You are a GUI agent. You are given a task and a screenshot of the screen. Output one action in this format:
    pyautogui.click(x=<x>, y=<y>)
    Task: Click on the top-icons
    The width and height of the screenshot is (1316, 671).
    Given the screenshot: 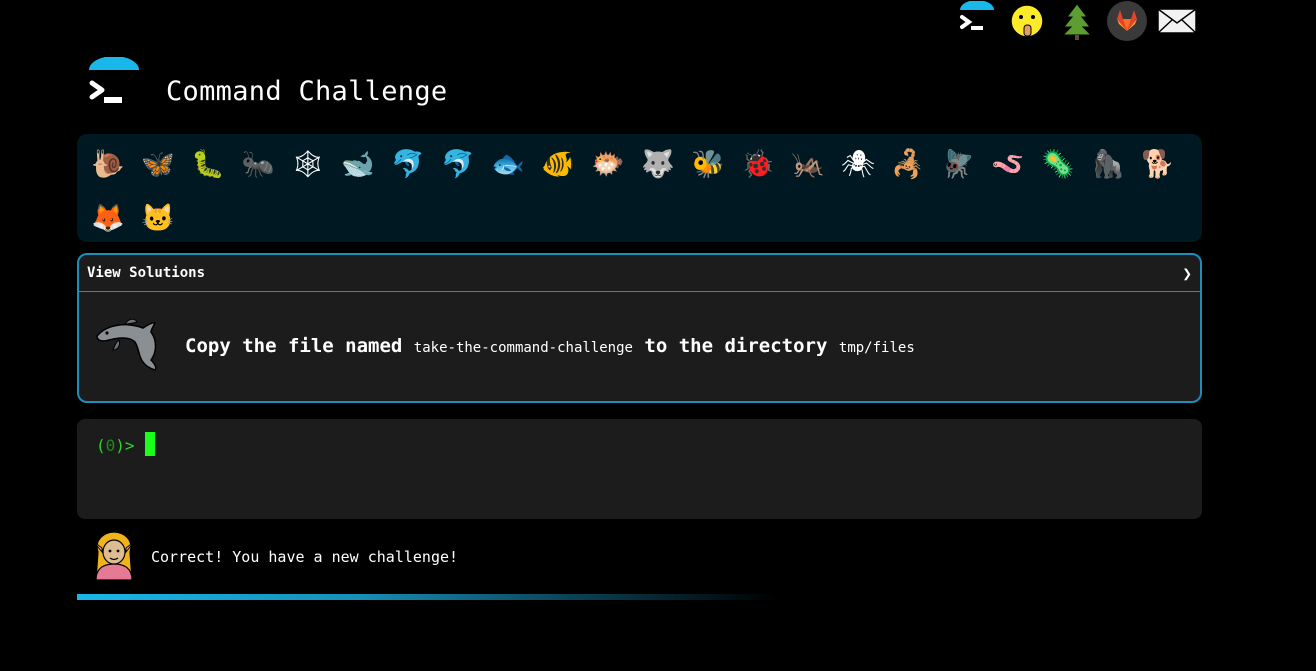 What is the action you would take?
    pyautogui.click(x=1080, y=21)
    